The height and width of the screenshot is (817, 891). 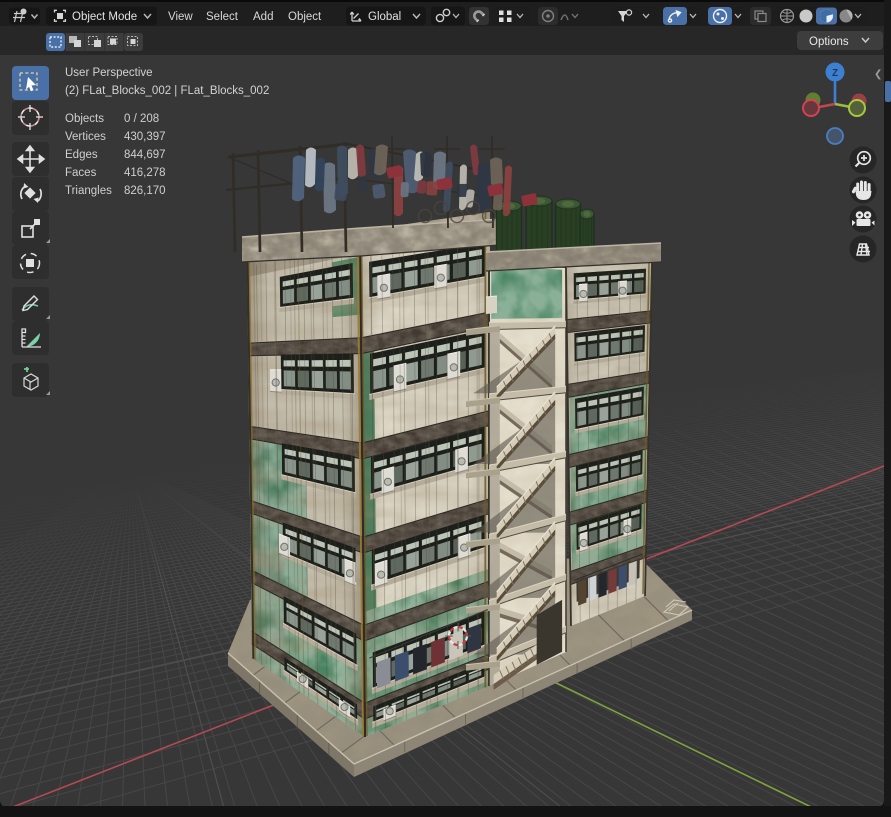 What do you see at coordinates (180, 17) in the screenshot?
I see `svg-text: View` at bounding box center [180, 17].